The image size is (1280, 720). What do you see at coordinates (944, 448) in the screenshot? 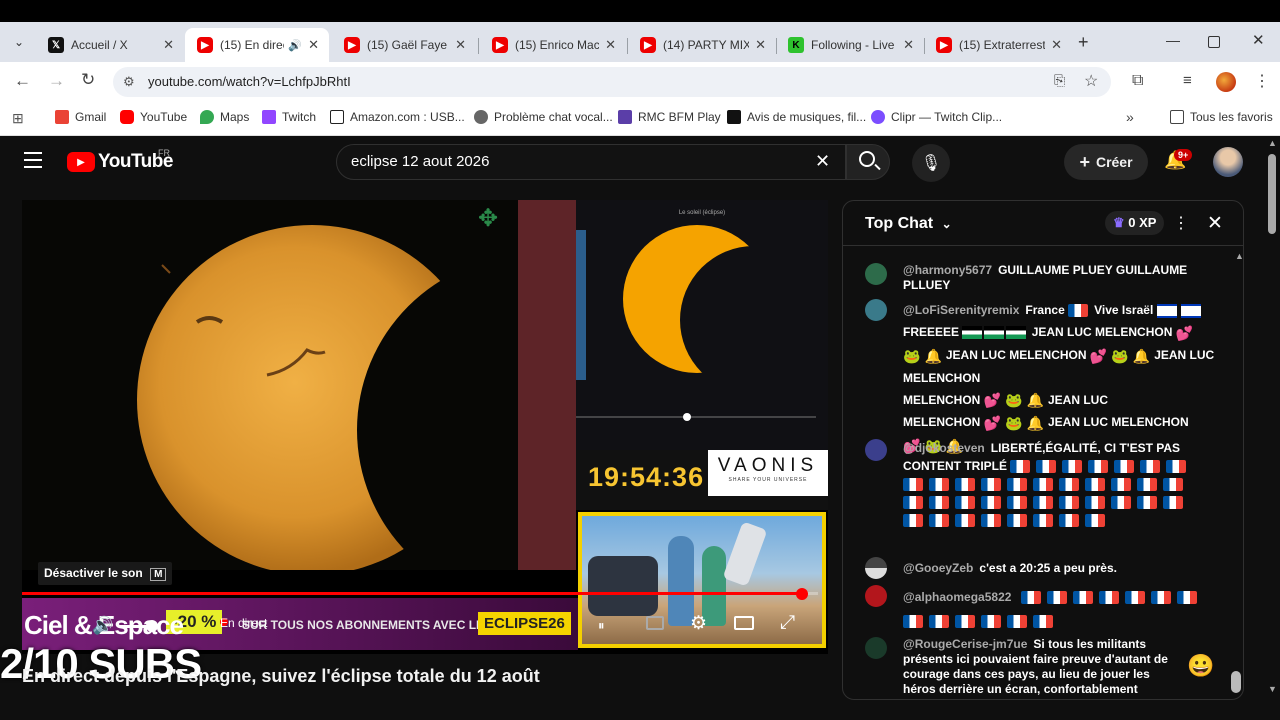
I see `chat-author: @djokosteven` at bounding box center [944, 448].